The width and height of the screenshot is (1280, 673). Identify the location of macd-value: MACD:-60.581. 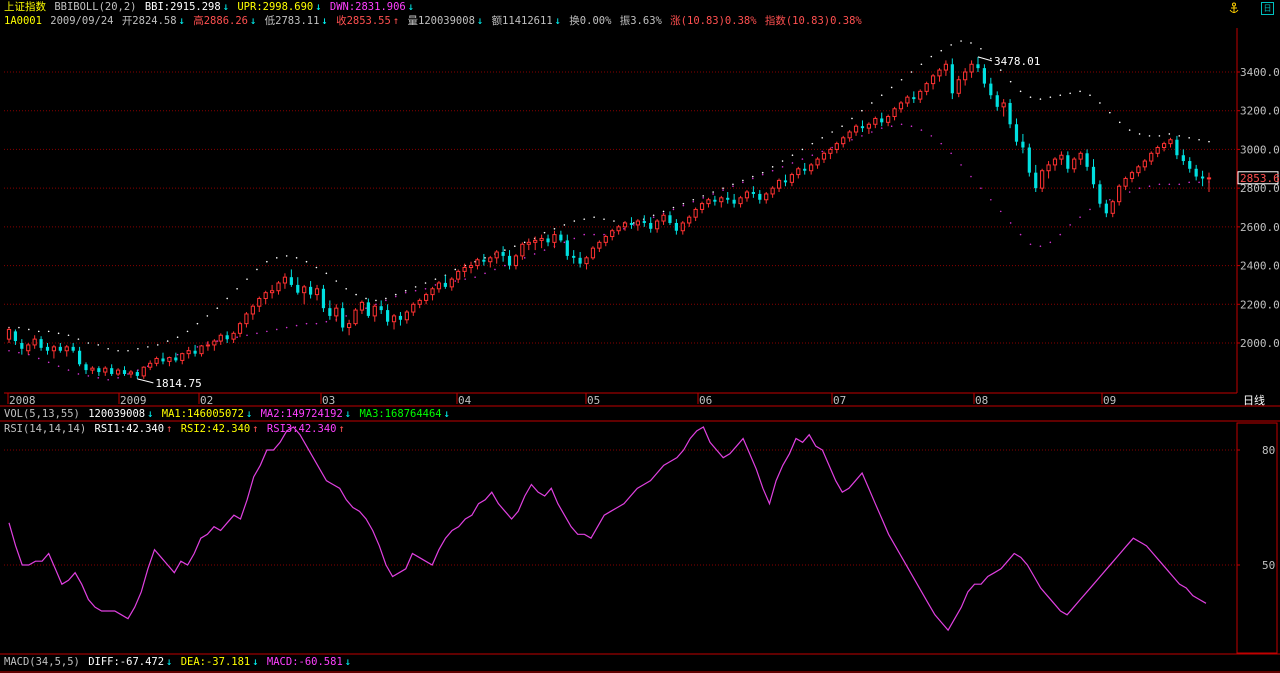
(304, 662).